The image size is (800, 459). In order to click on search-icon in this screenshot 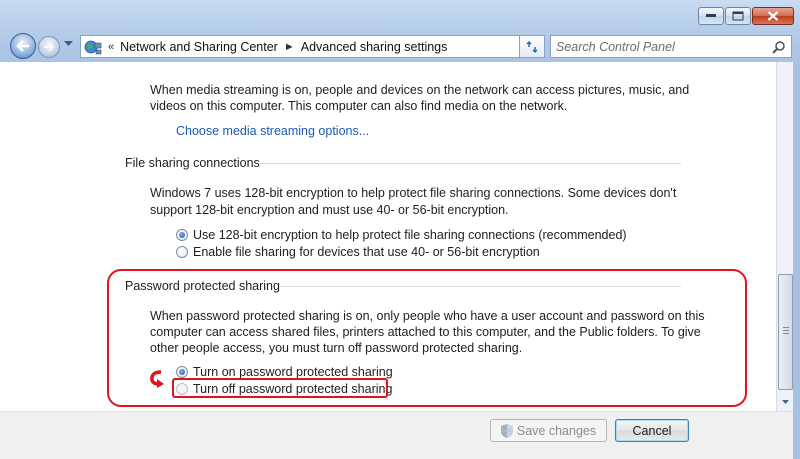, I will do `click(779, 47)`.